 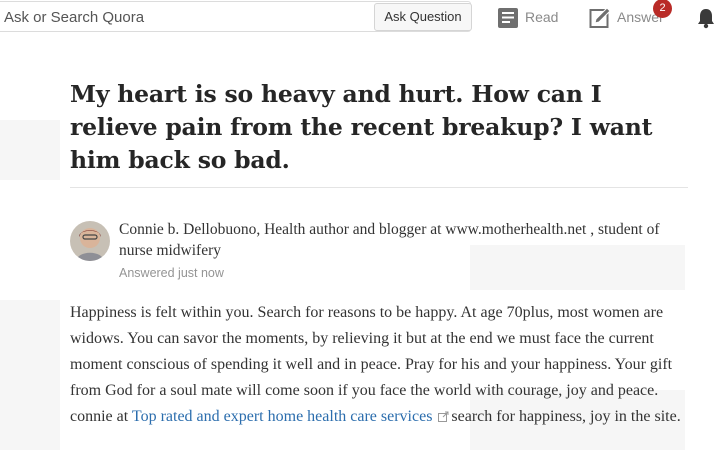 I want to click on avatar-image, so click(x=90, y=241).